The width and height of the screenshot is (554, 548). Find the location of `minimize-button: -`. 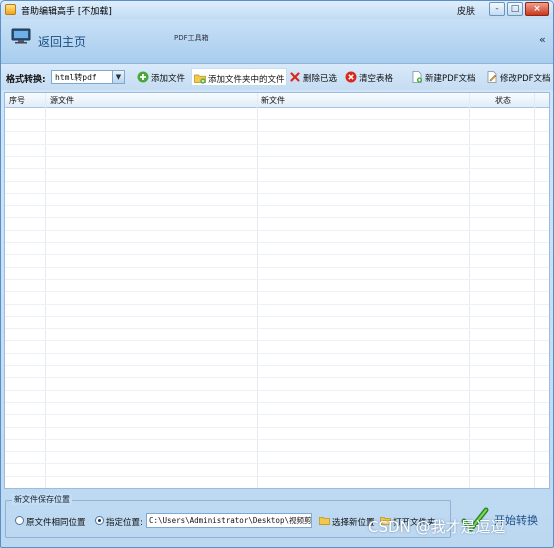

minimize-button: - is located at coordinates (497, 9).